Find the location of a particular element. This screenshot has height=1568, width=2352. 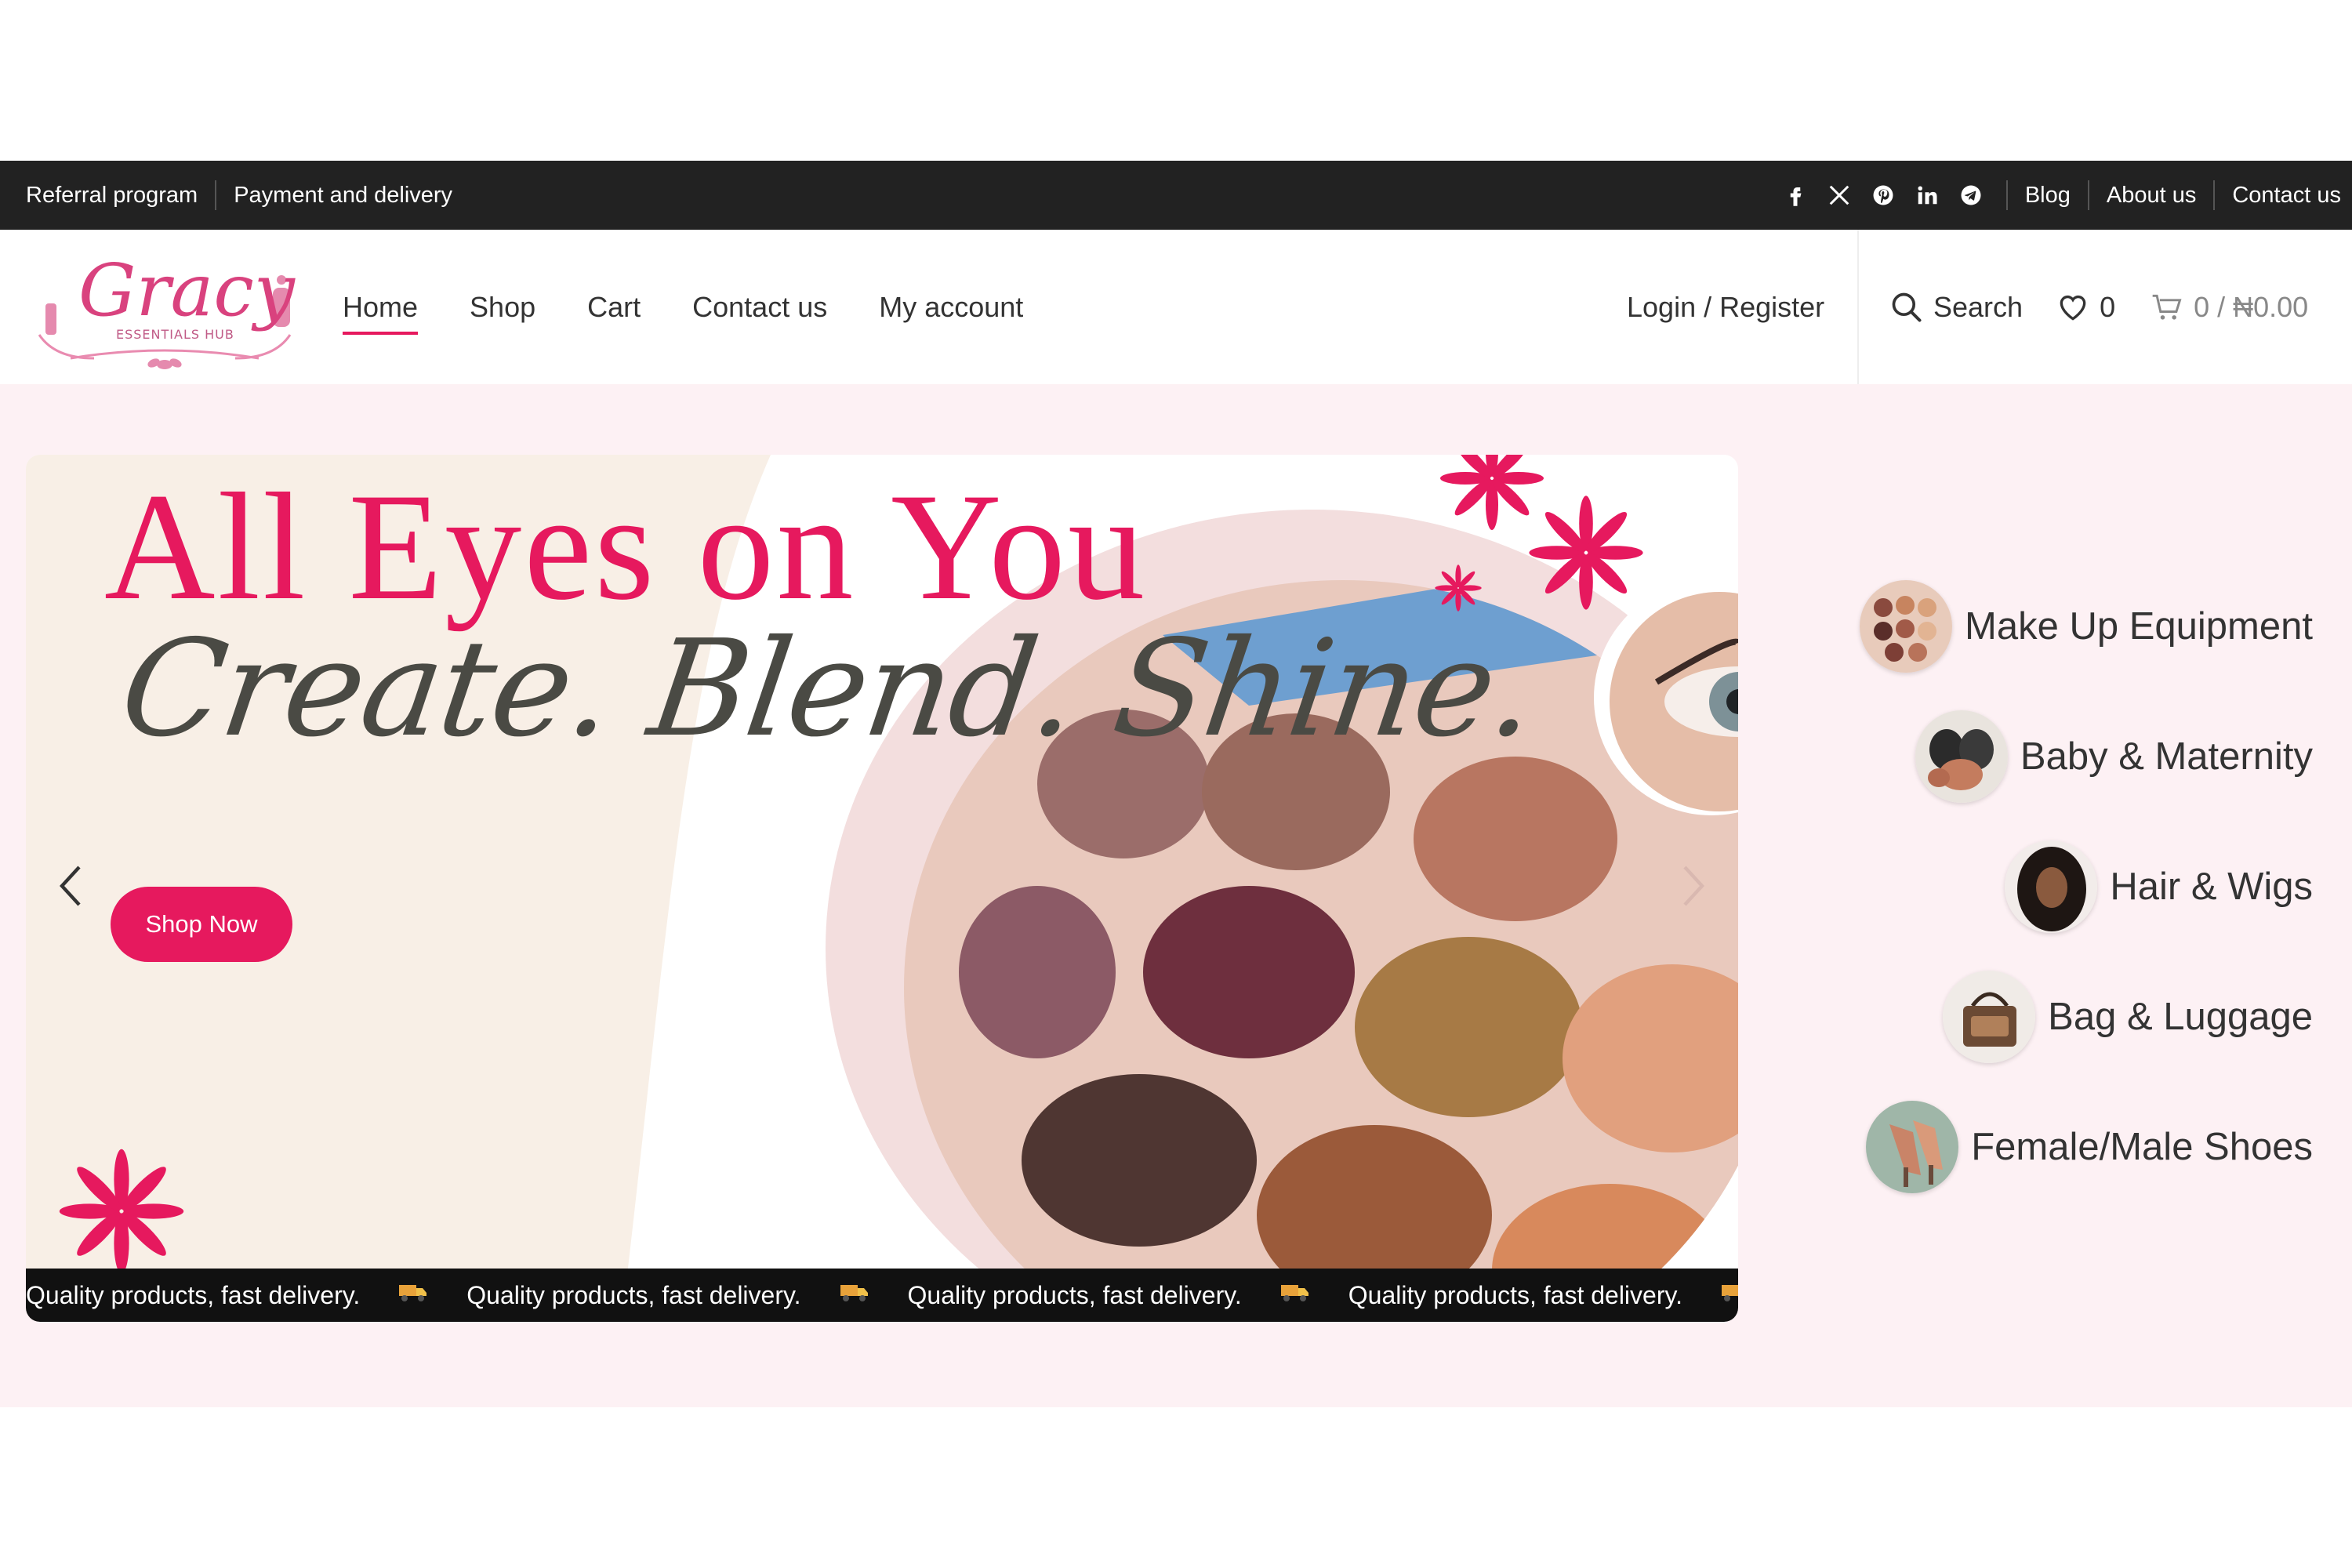

search-label: Search is located at coordinates (1979, 306).